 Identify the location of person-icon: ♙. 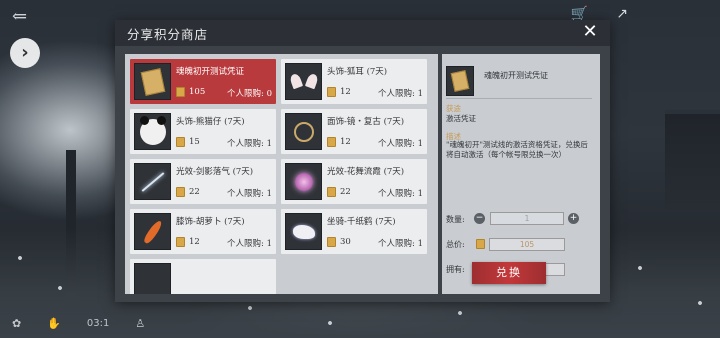
(140, 323).